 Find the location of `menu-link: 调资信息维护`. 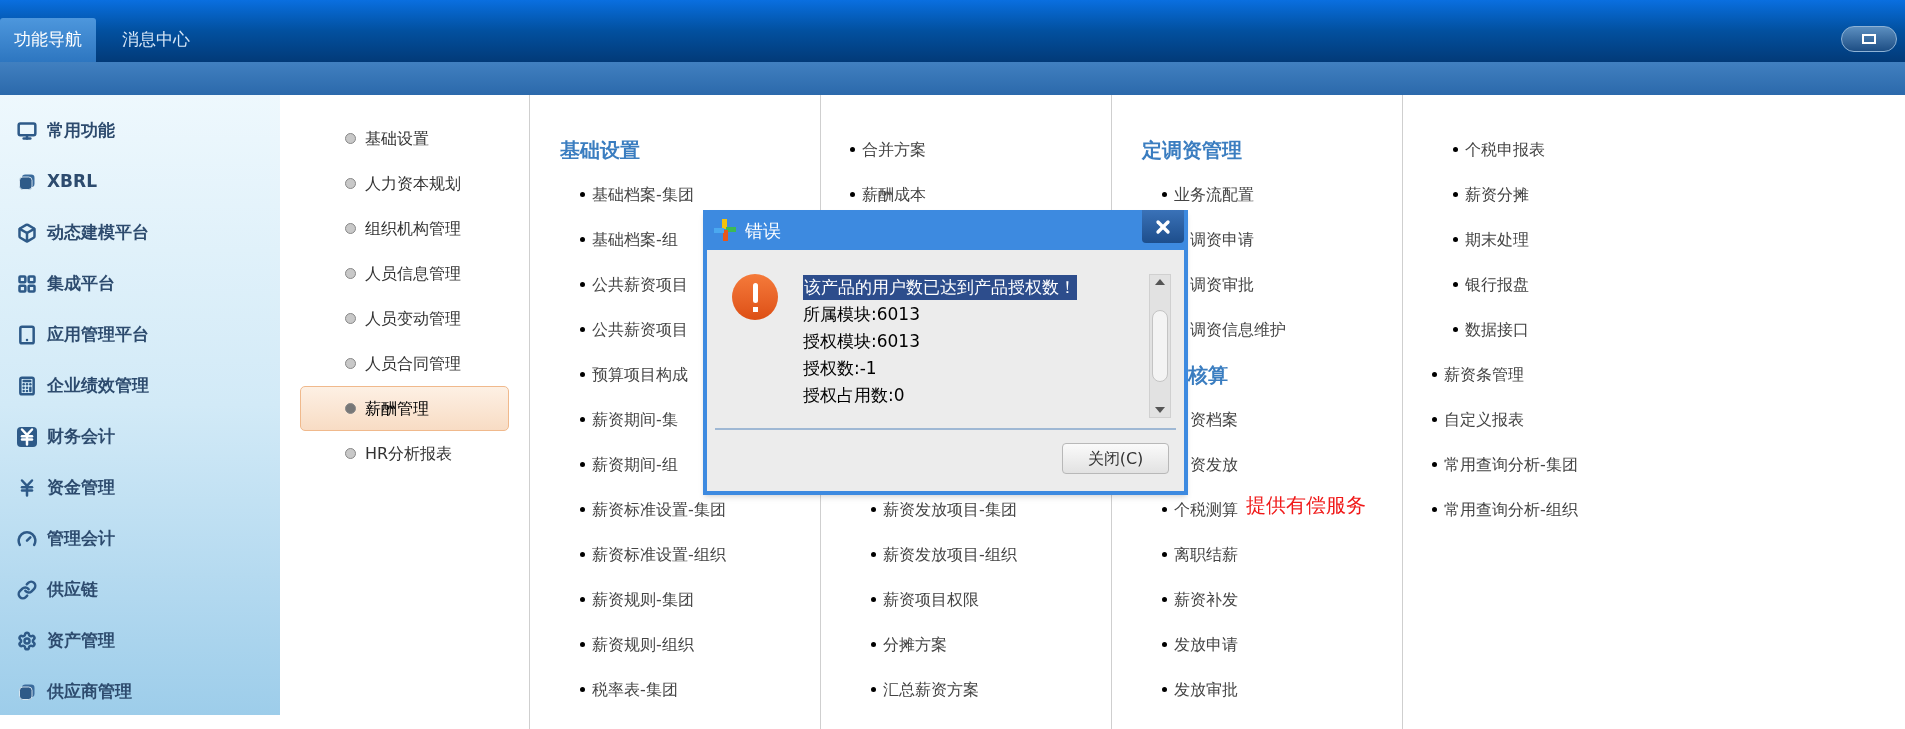

menu-link: 调资信息维护 is located at coordinates (1238, 329).